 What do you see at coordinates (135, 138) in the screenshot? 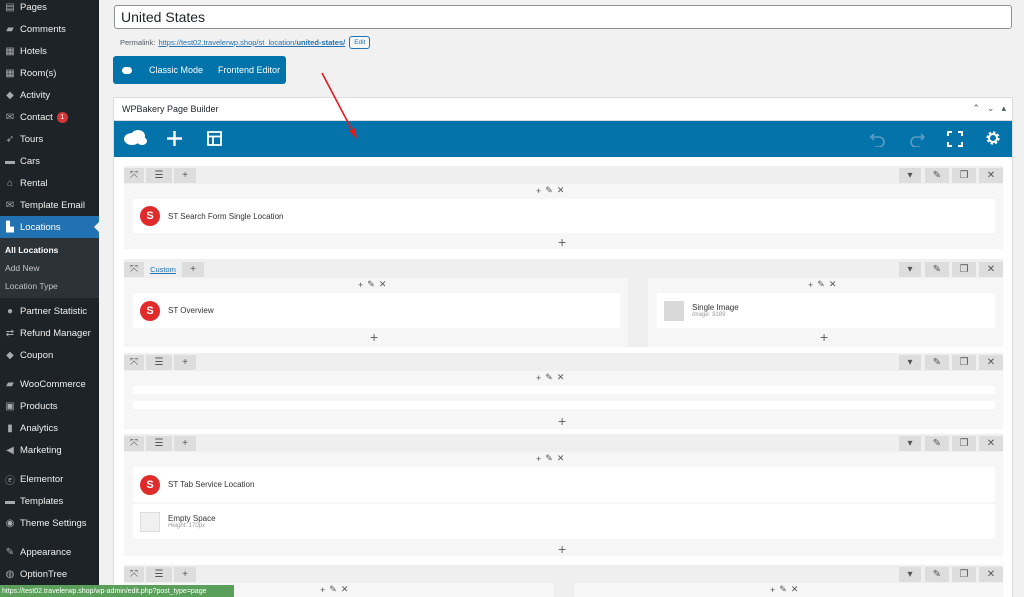
I see `wpbakery-logo-icon` at bounding box center [135, 138].